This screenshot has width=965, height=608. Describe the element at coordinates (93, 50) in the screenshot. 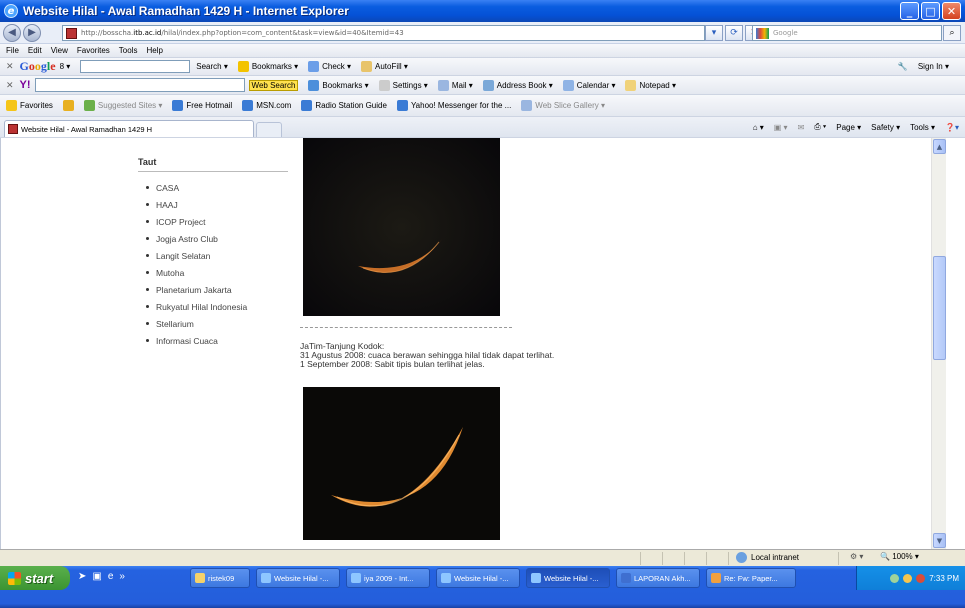

I see `menu-favorites: Favorites` at that location.